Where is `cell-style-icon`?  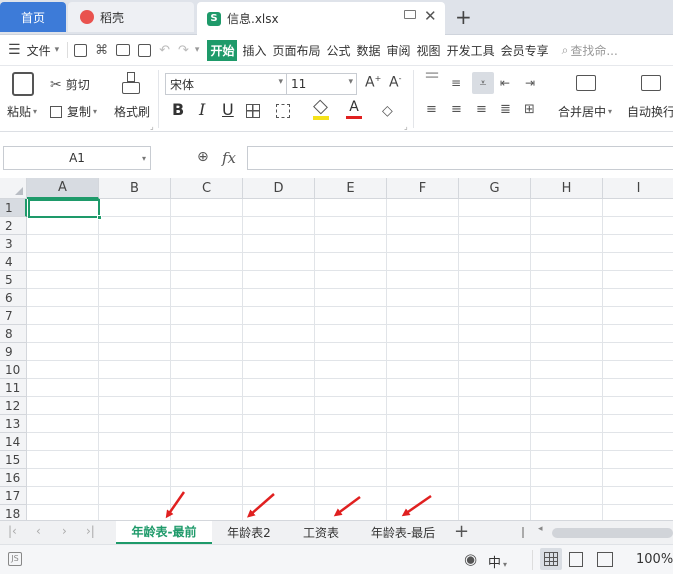 cell-style-icon is located at coordinates (283, 111).